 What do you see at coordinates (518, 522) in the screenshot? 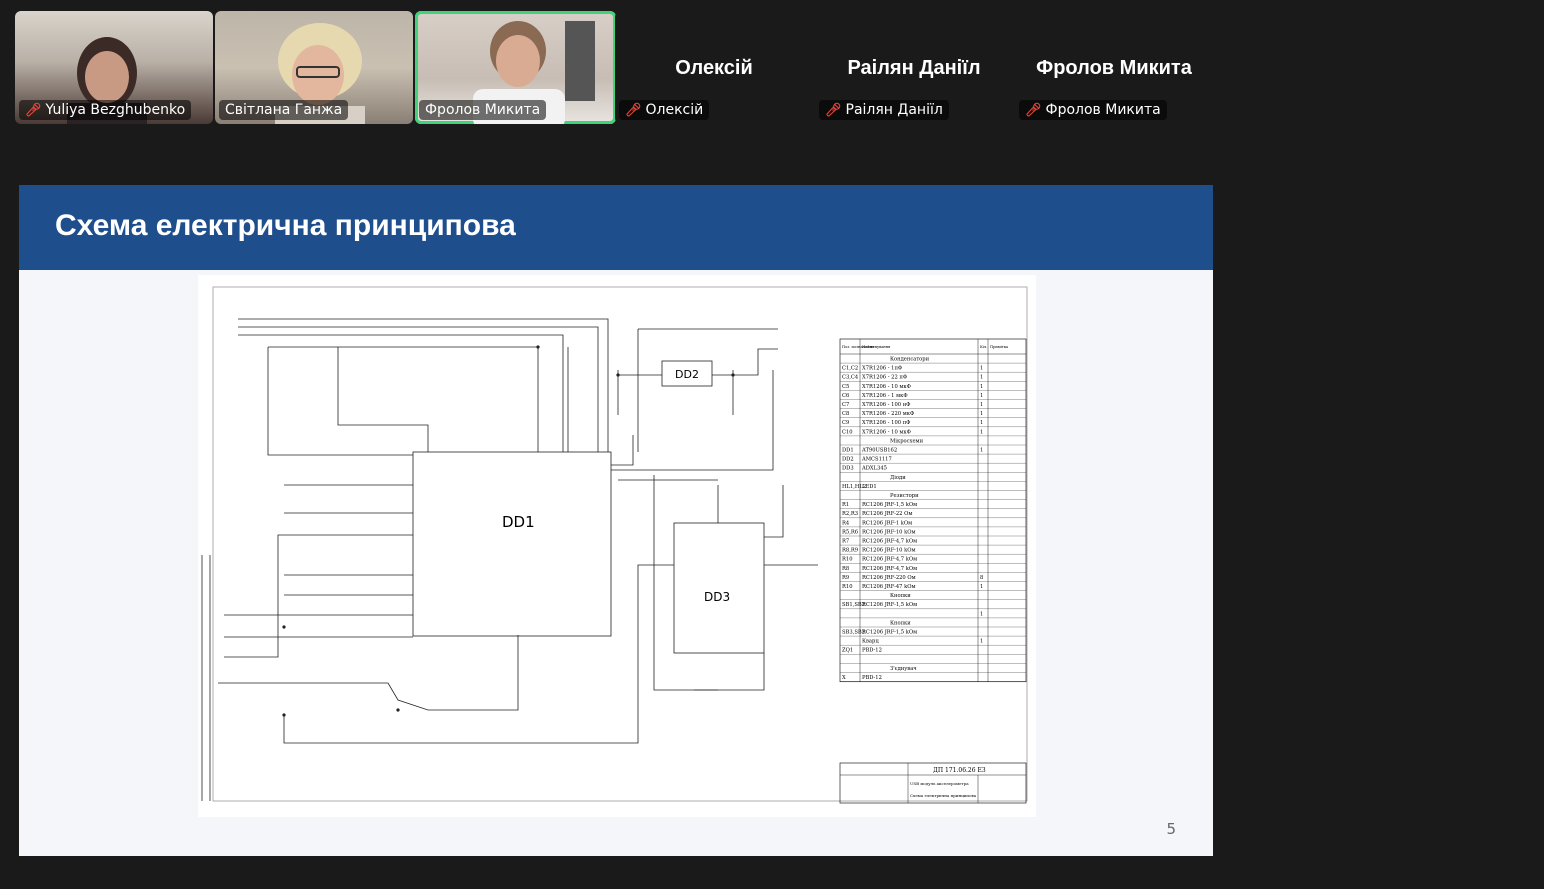
I see `dd1-label: DD1` at bounding box center [518, 522].